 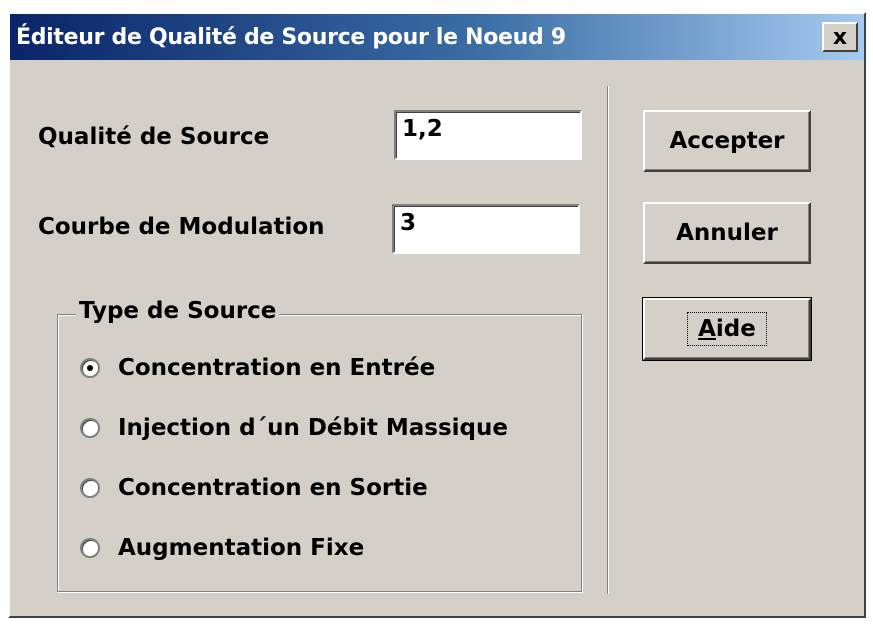 I want to click on help-button: Aide, so click(x=727, y=329).